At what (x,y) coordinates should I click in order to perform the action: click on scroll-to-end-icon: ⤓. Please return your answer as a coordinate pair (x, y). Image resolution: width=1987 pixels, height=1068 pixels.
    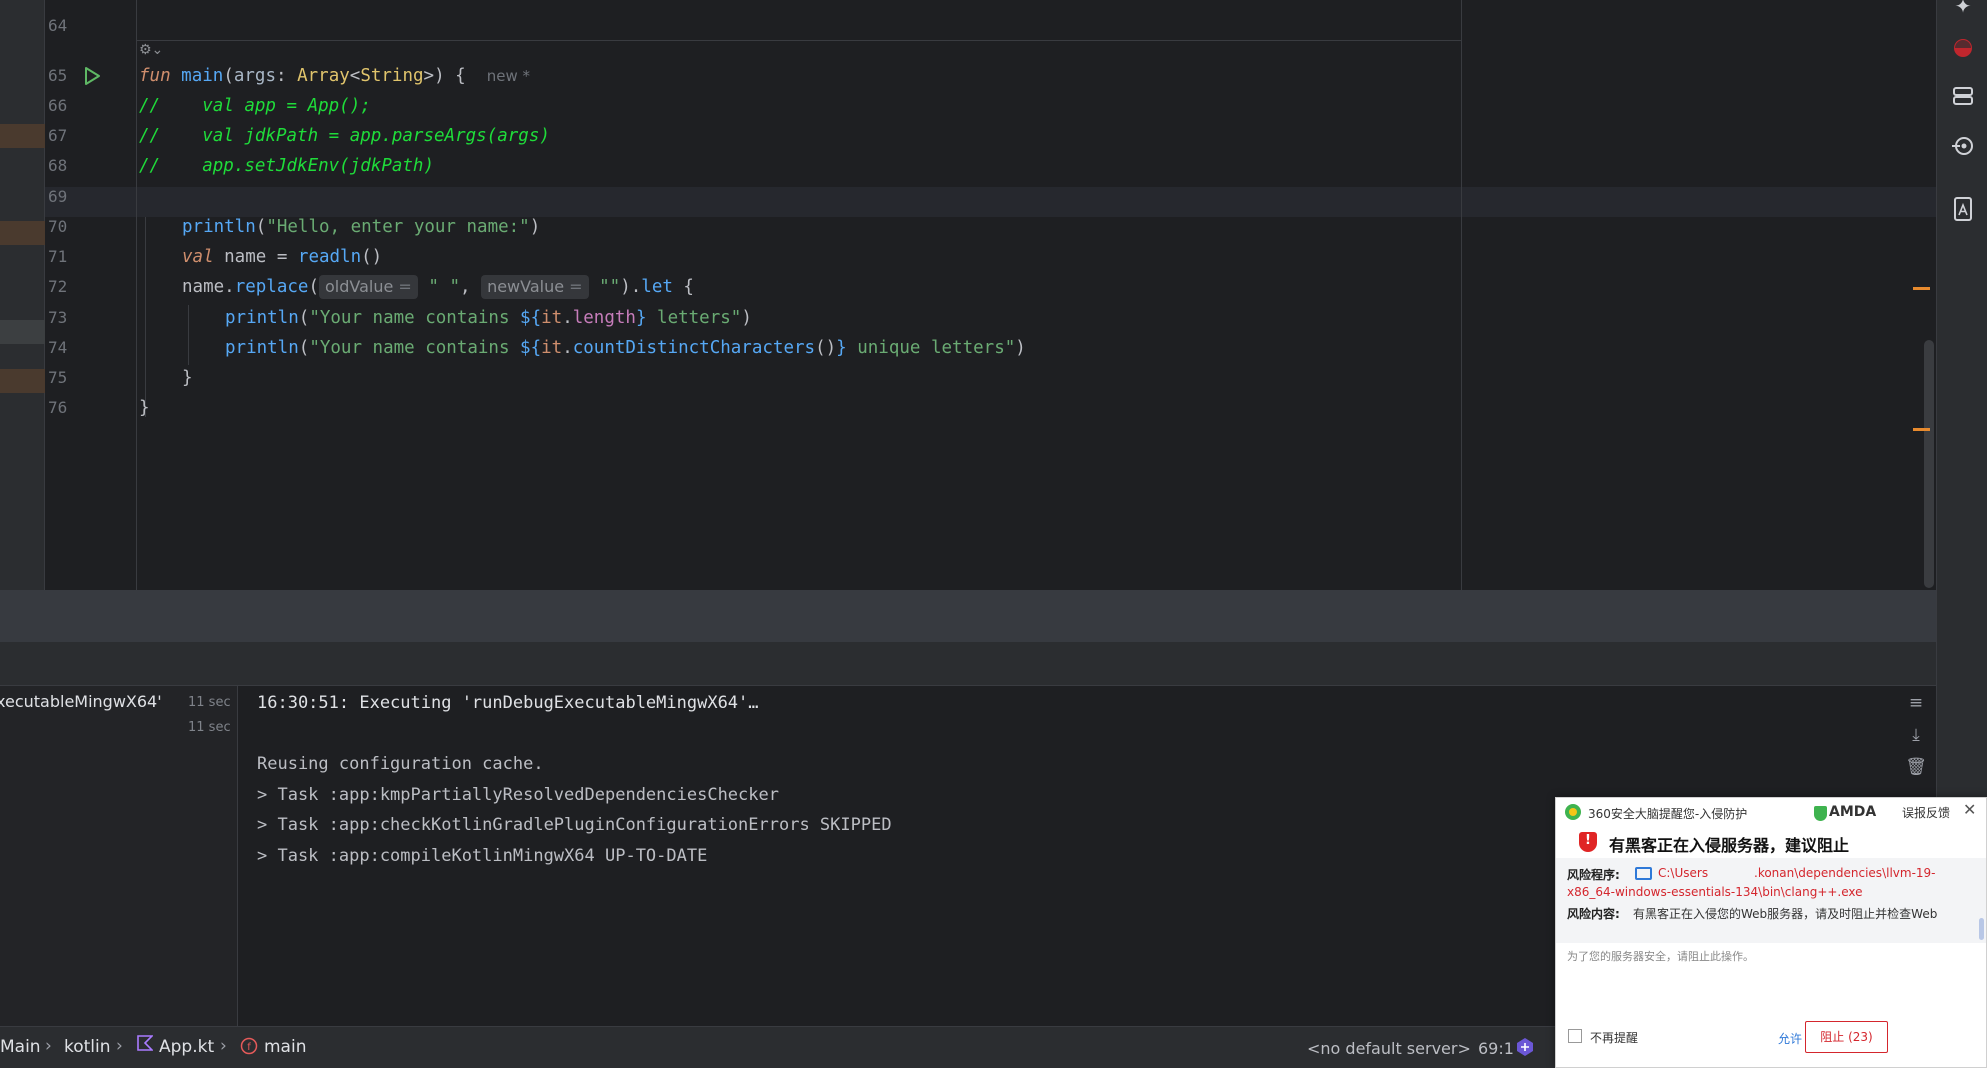
    Looking at the image, I should click on (1916, 736).